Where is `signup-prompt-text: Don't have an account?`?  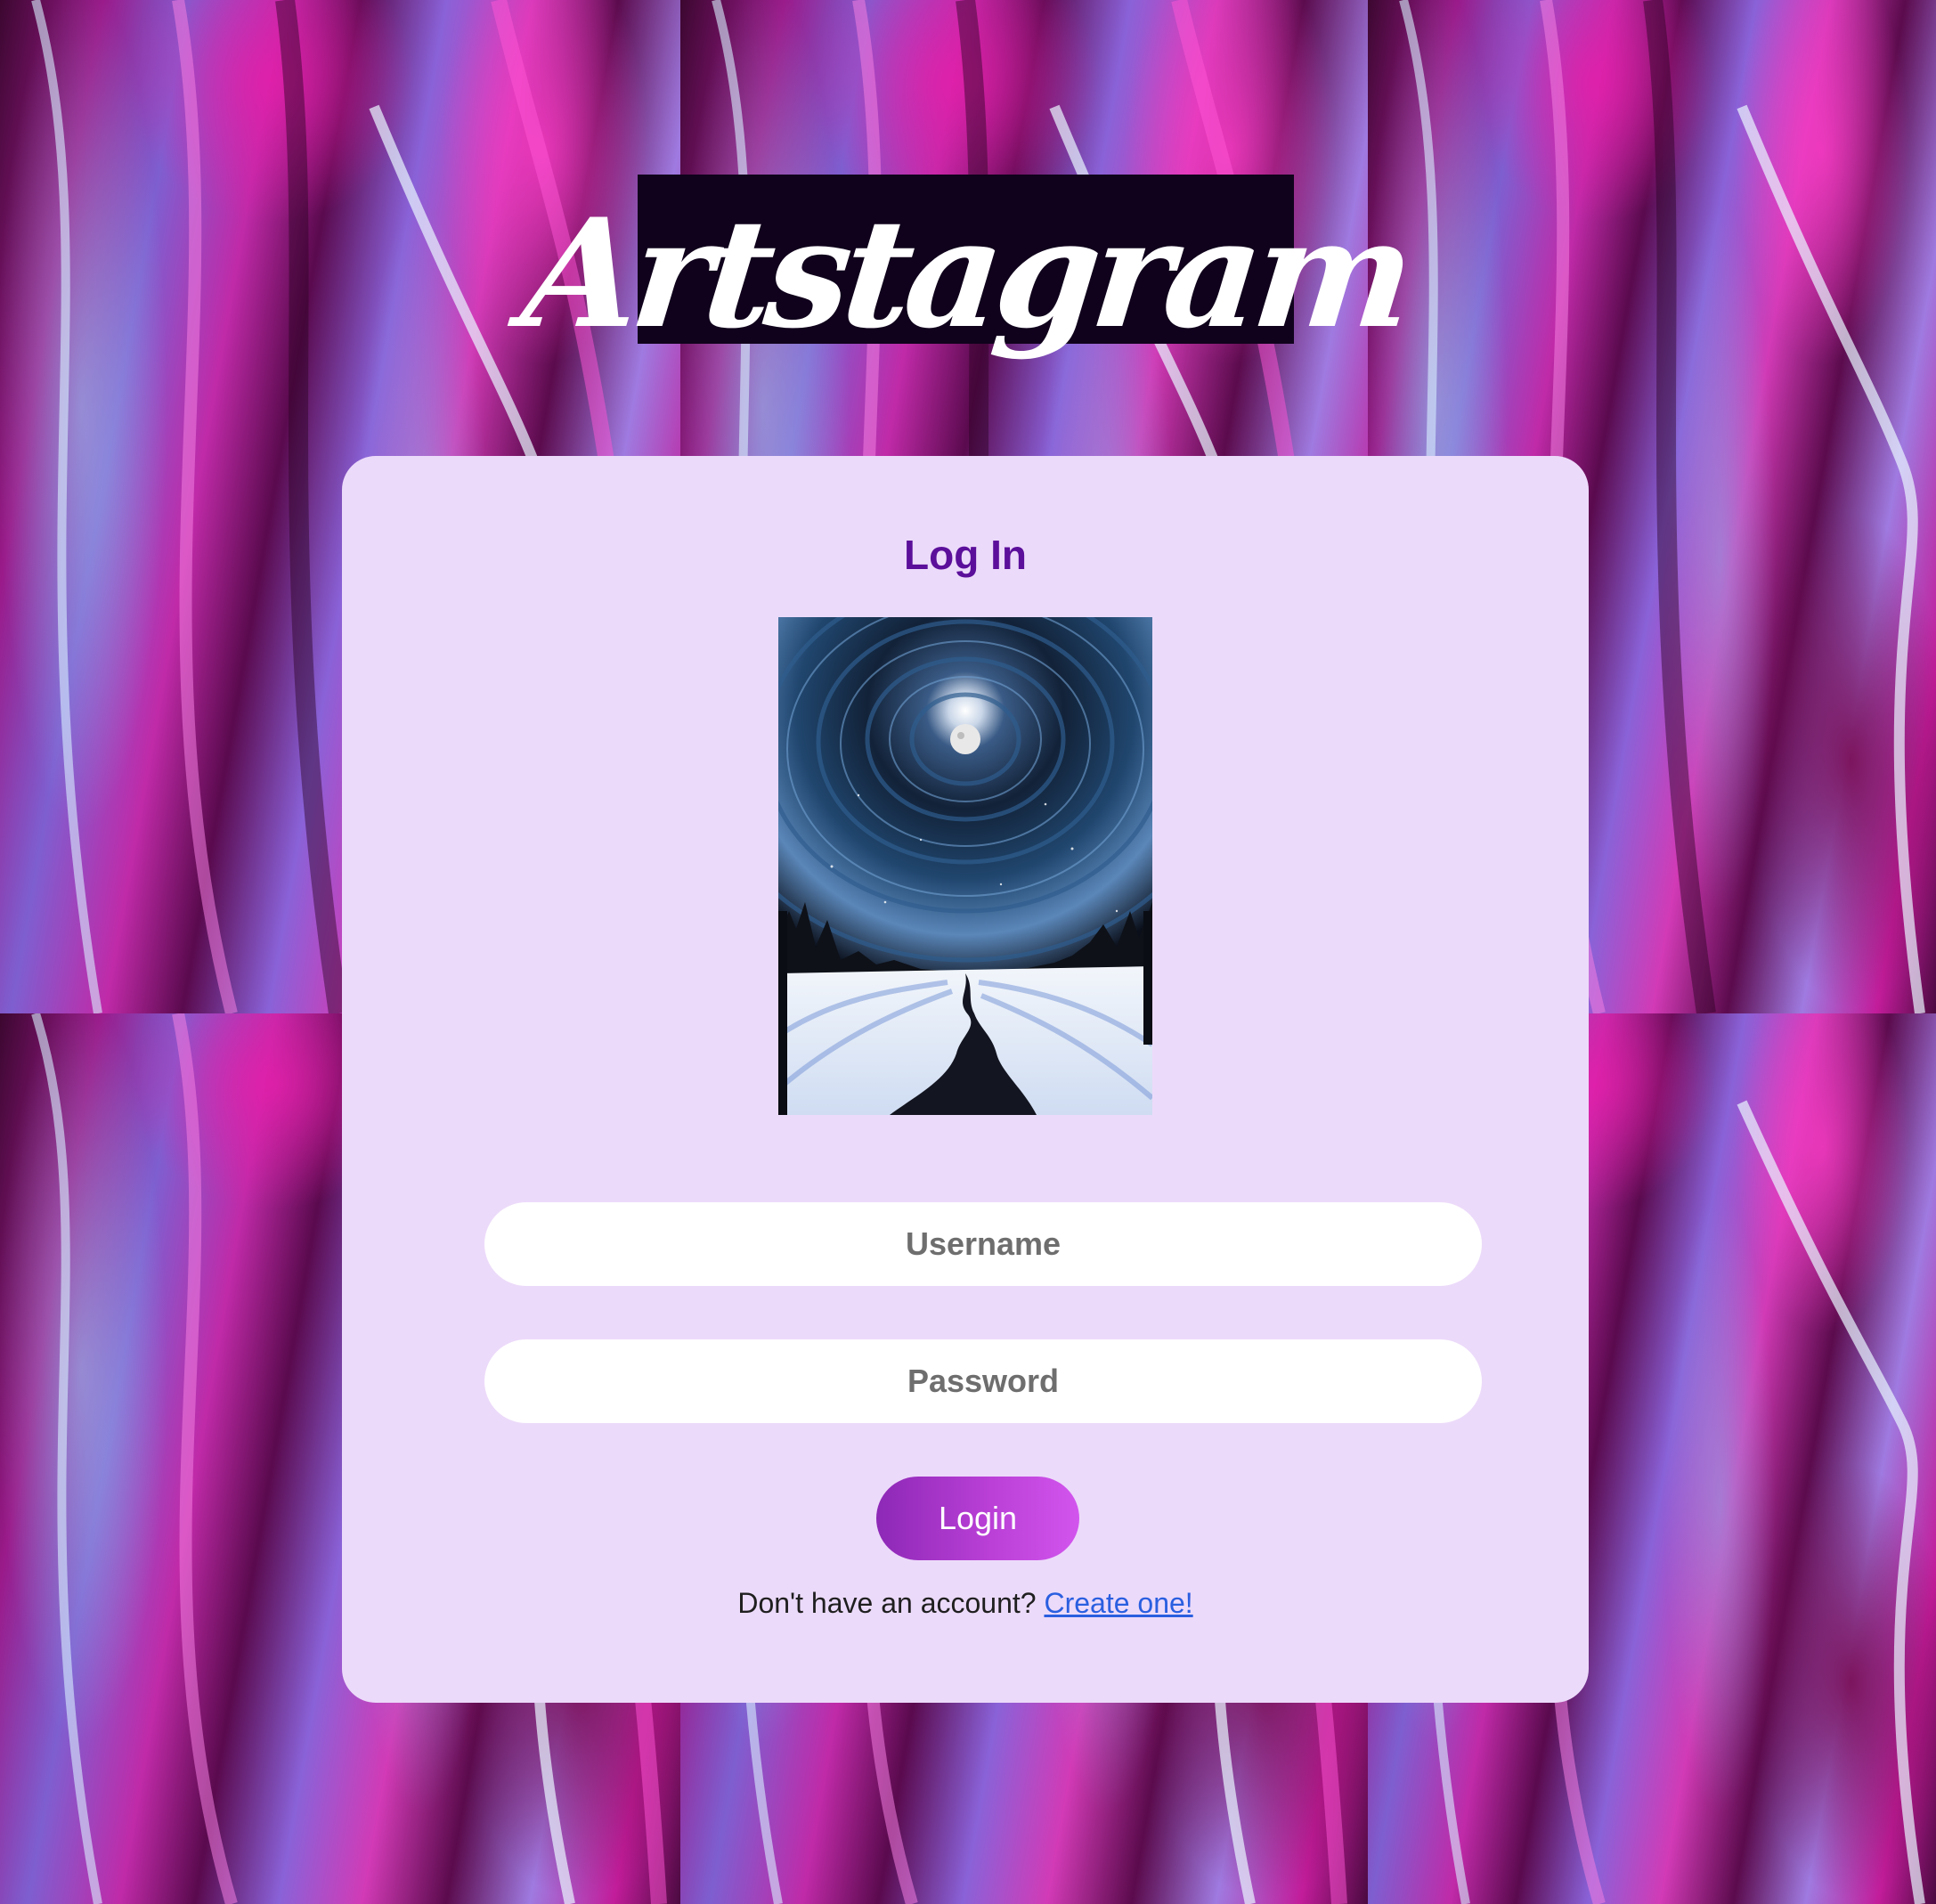
signup-prompt-text: Don't have an account? is located at coordinates (887, 1603).